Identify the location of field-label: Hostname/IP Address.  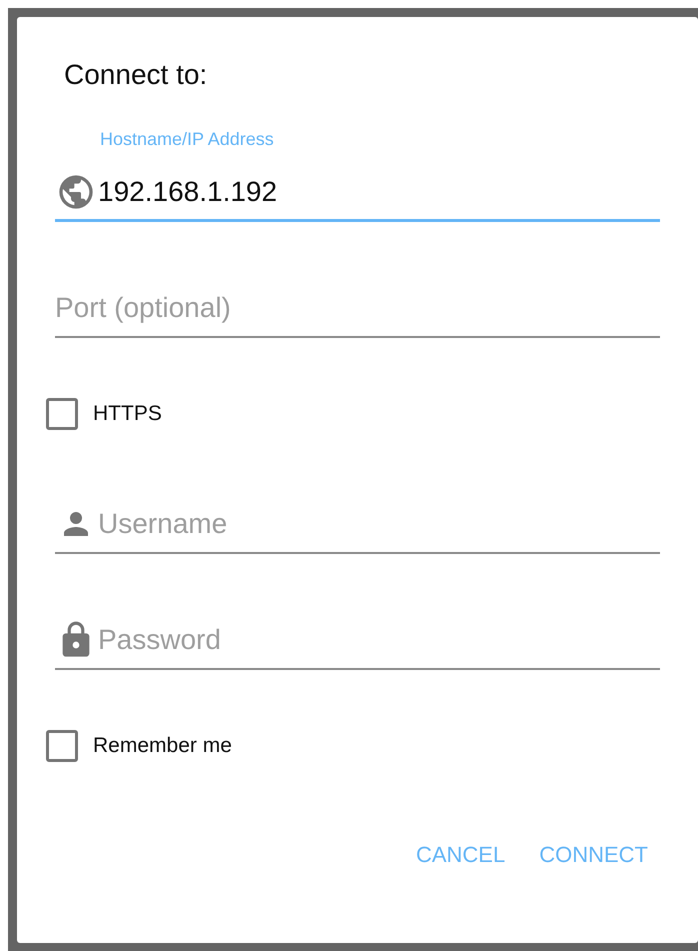
(187, 139).